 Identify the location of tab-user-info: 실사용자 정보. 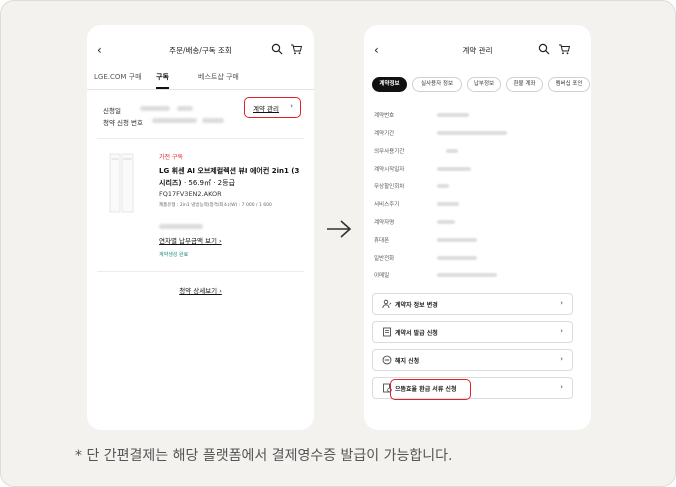
(437, 84).